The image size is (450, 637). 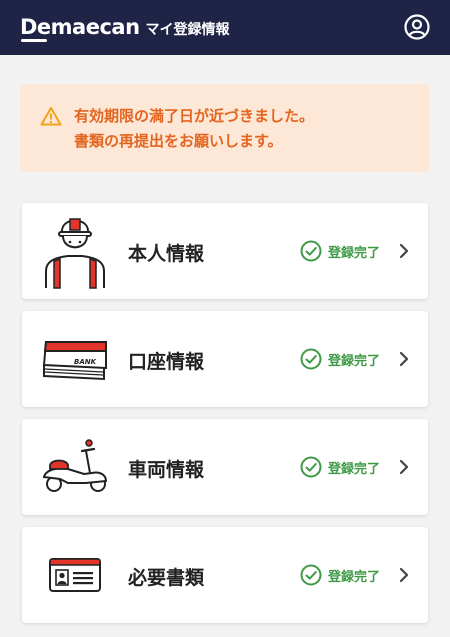 I want to click on notice-line-2: 書類の再提出をお願いします。, so click(x=178, y=141).